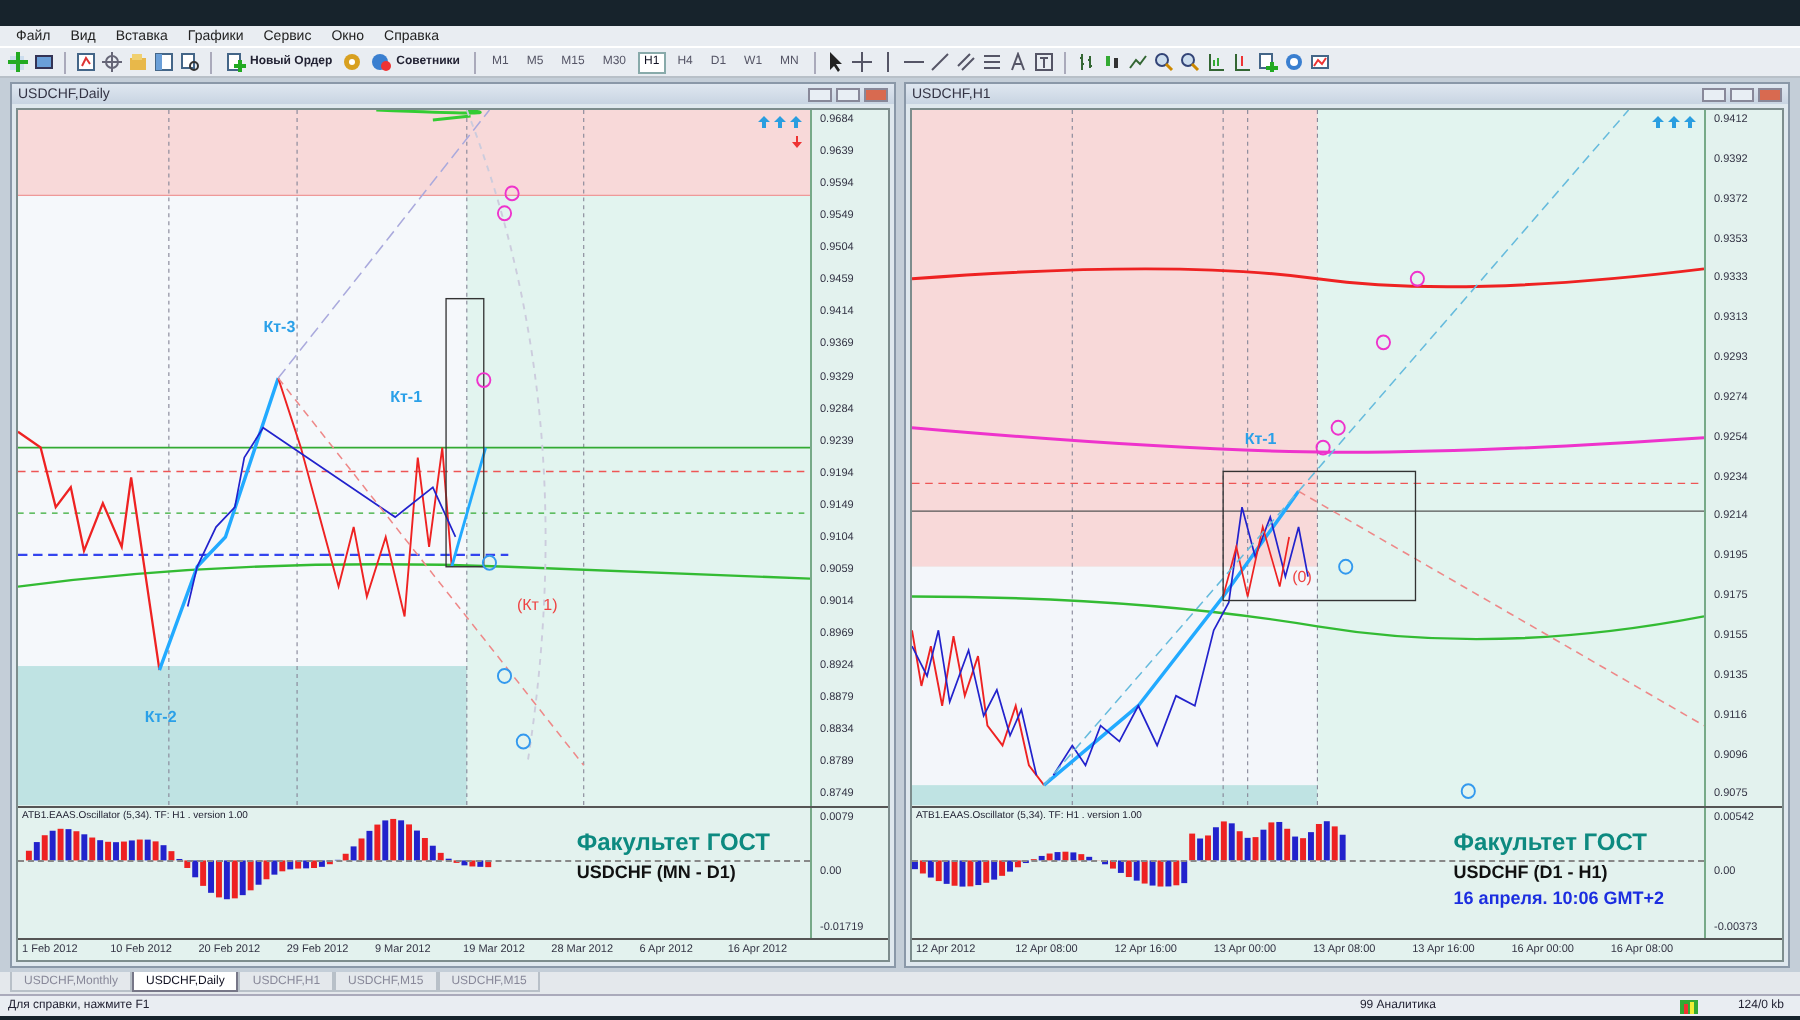  I want to click on label-icon, so click(1044, 62).